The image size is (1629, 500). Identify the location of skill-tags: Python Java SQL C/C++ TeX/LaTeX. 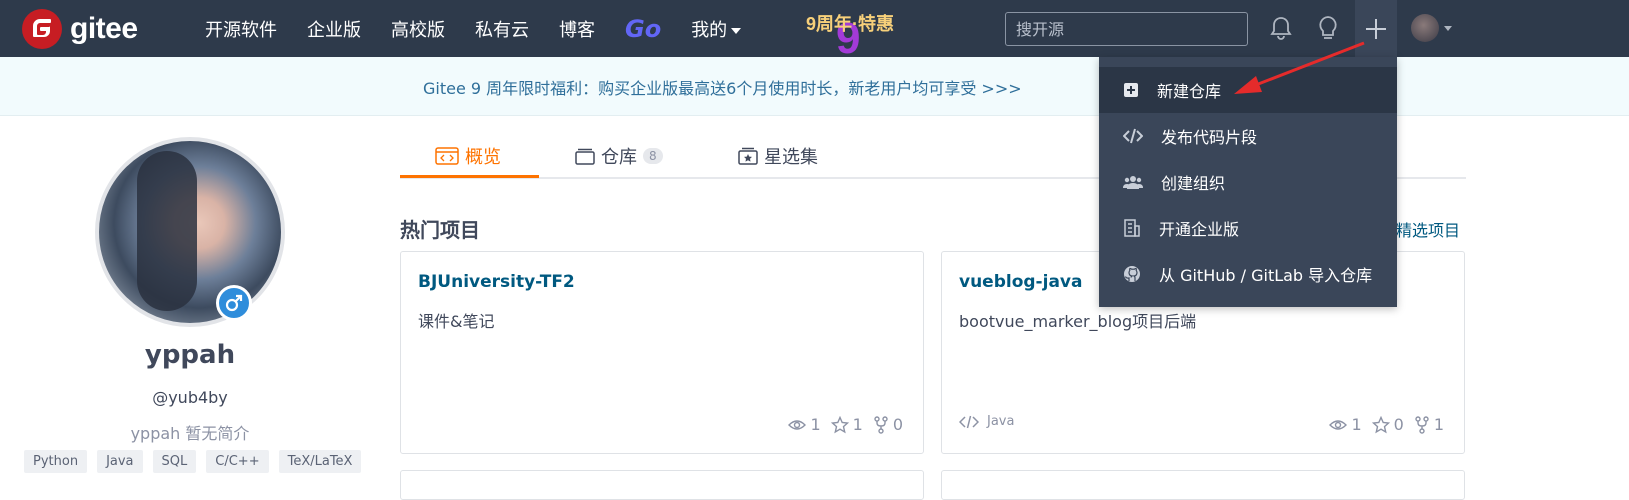
(197, 461).